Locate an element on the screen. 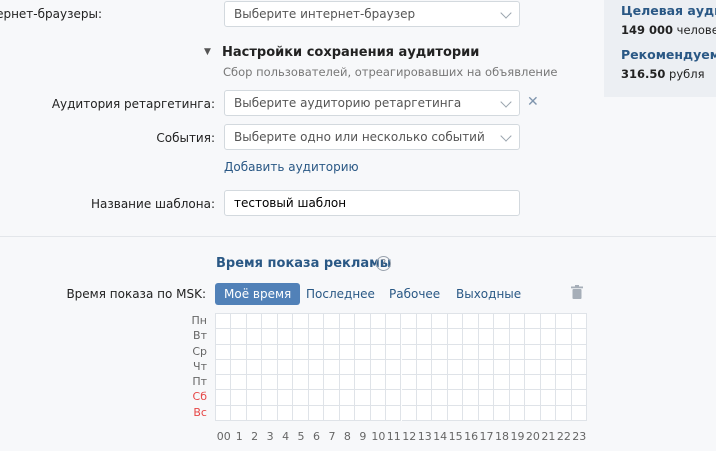  schedule-grid is located at coordinates (401, 367).